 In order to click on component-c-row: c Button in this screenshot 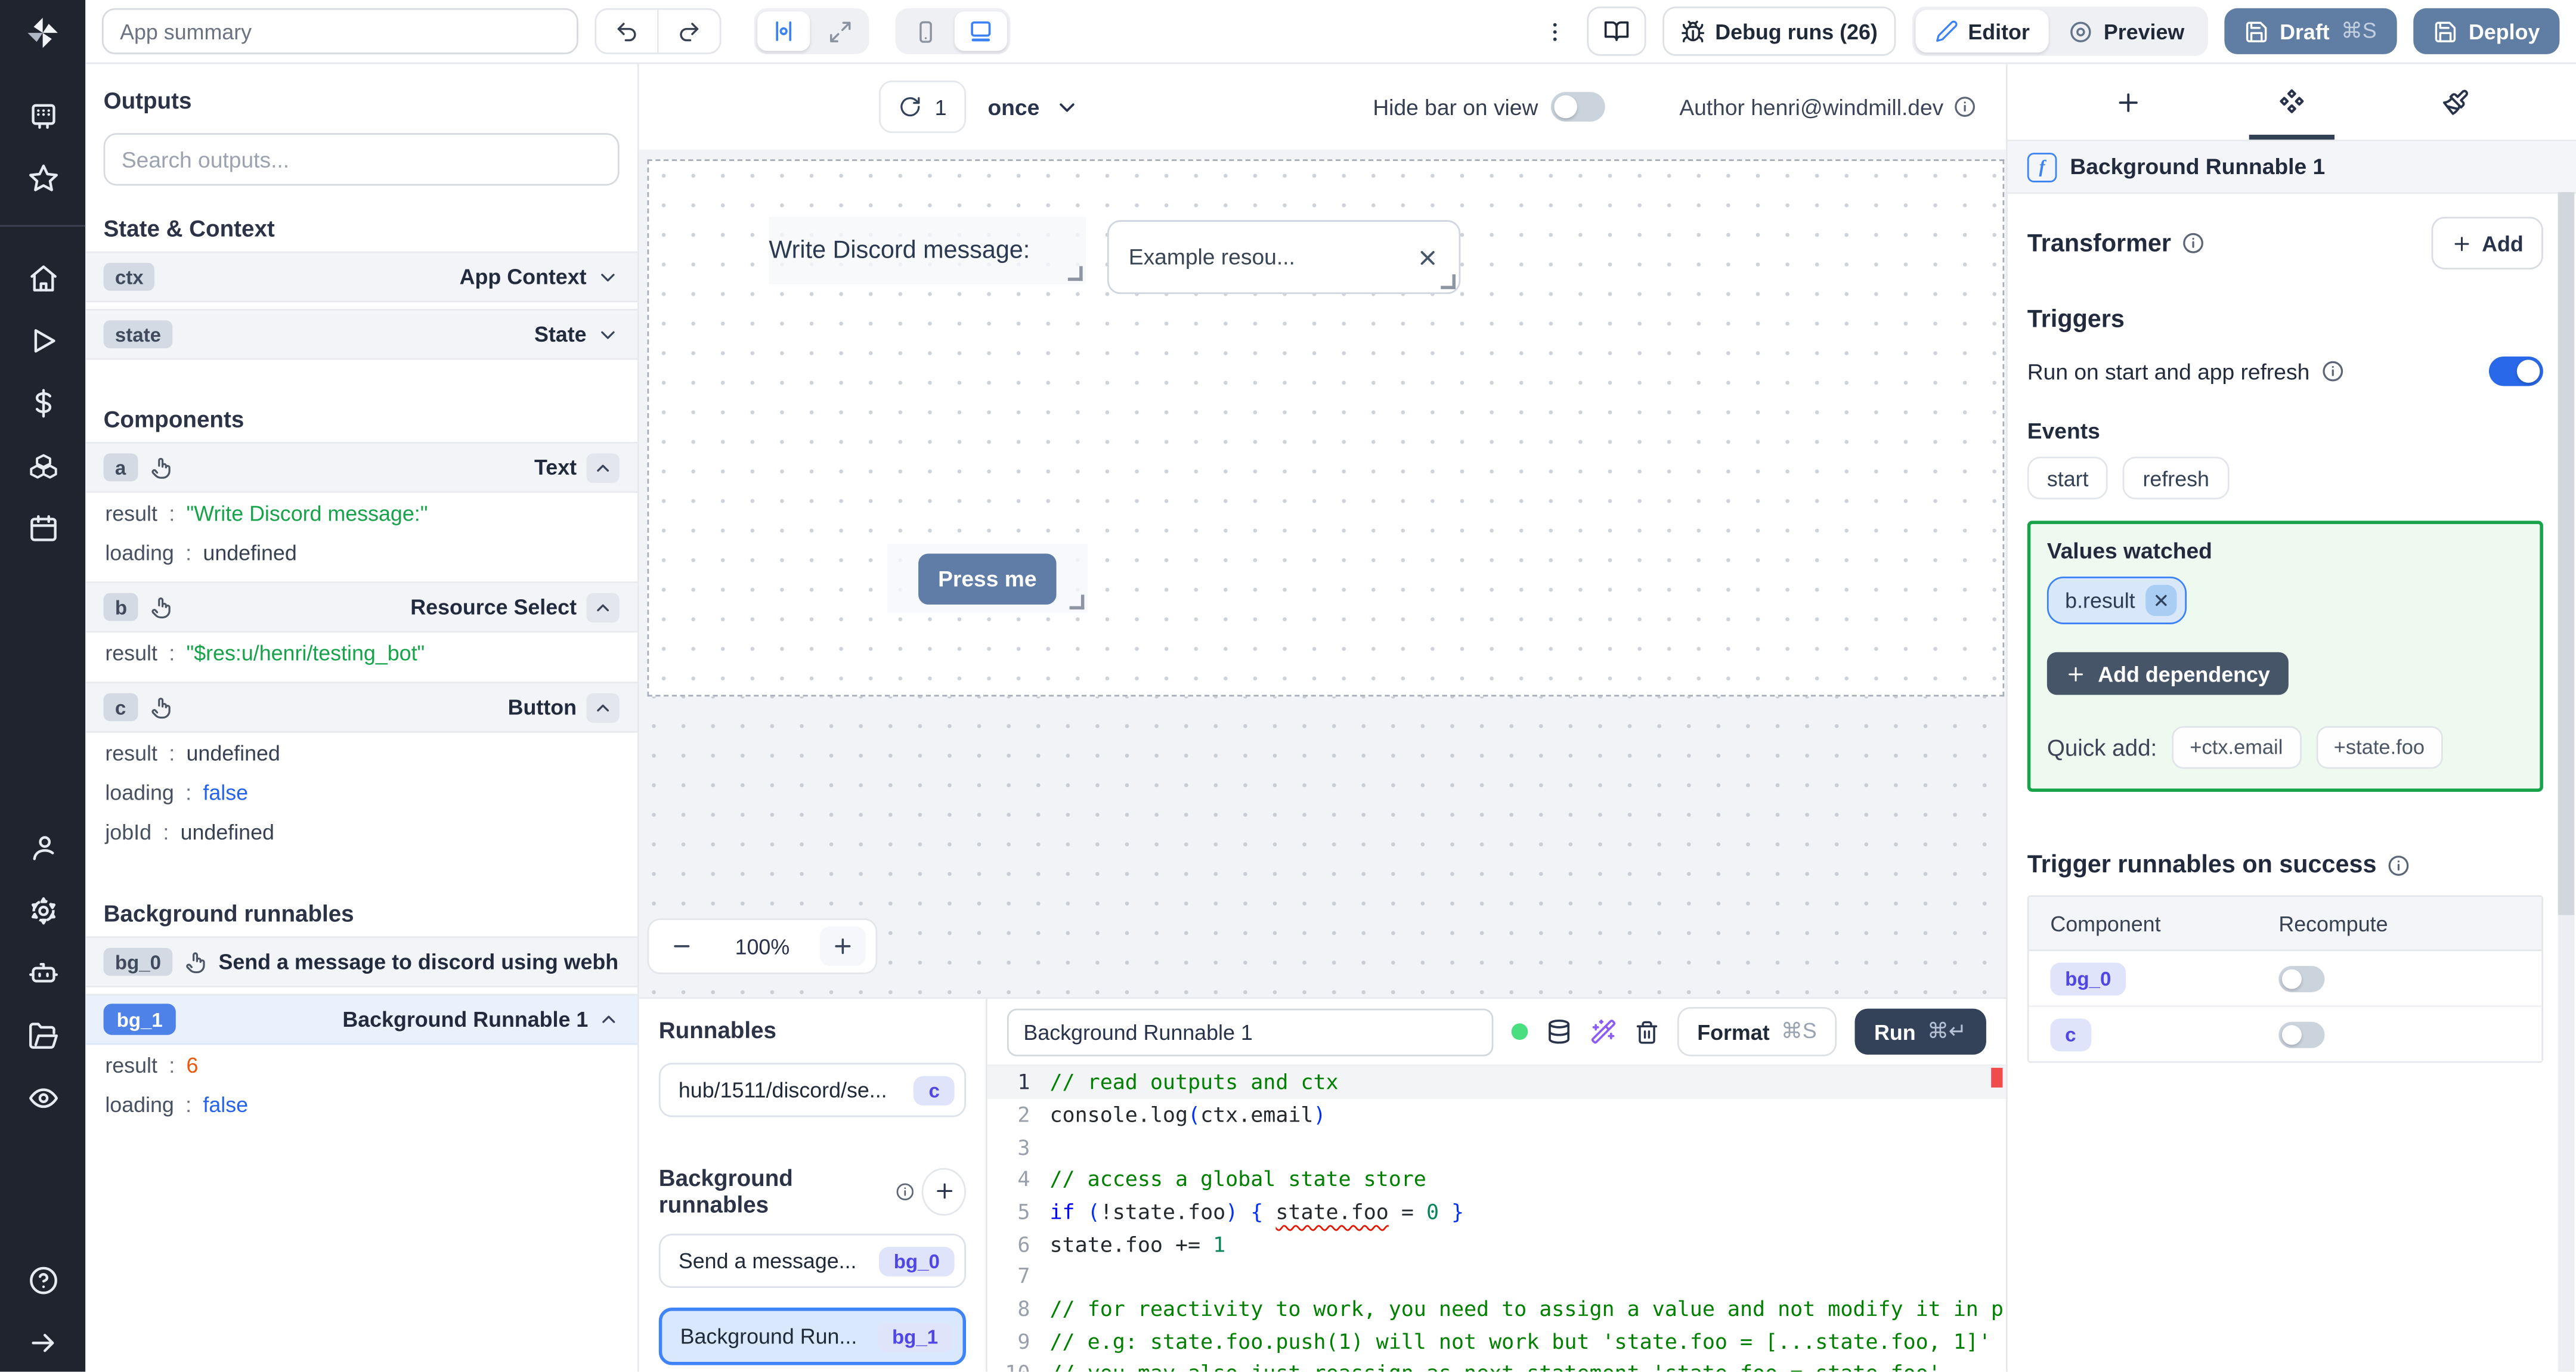, I will do `click(361, 707)`.